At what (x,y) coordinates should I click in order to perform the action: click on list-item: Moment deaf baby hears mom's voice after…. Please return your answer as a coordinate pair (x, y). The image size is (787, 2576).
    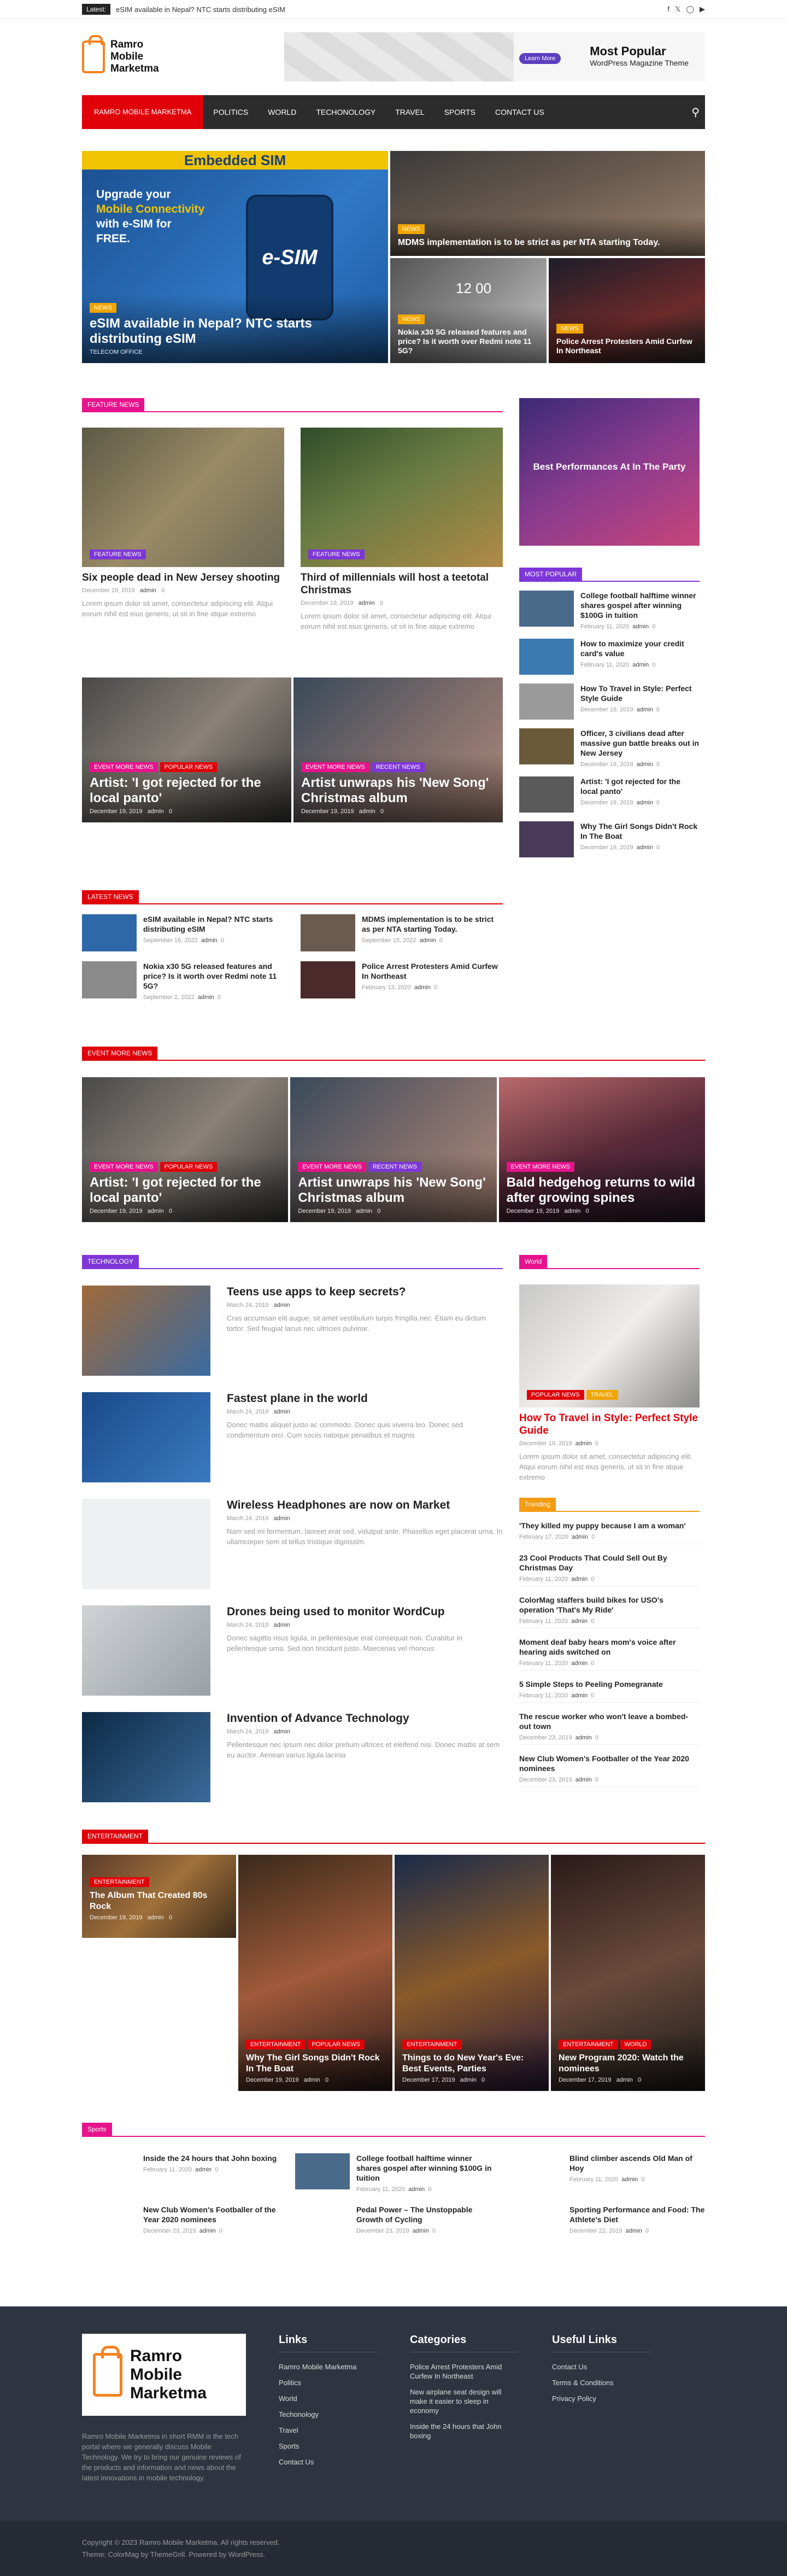
    Looking at the image, I should click on (609, 1653).